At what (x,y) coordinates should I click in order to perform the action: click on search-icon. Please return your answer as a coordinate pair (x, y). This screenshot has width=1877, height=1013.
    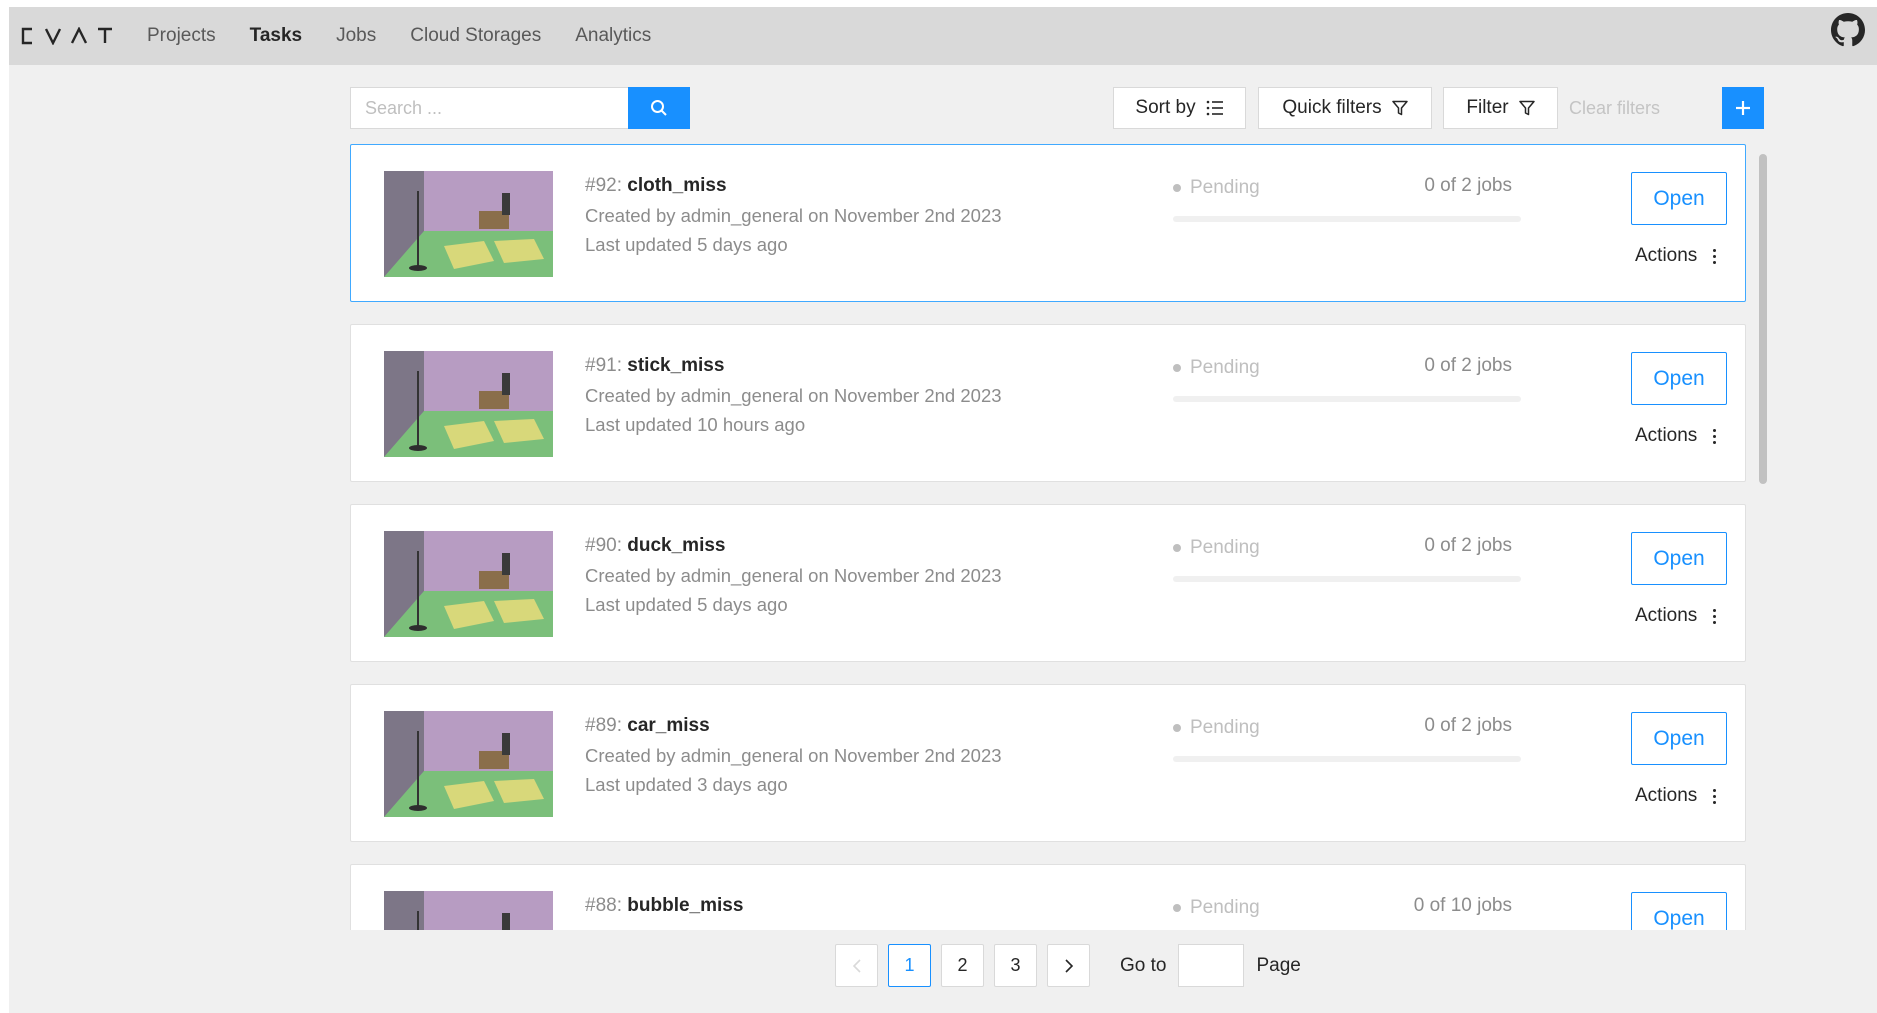
    Looking at the image, I should click on (659, 108).